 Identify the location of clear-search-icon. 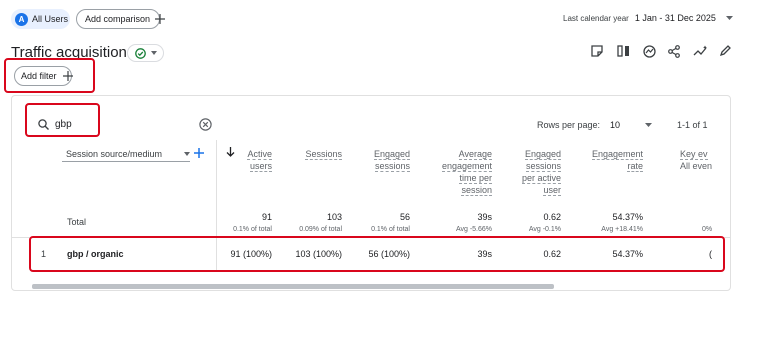
(205, 124).